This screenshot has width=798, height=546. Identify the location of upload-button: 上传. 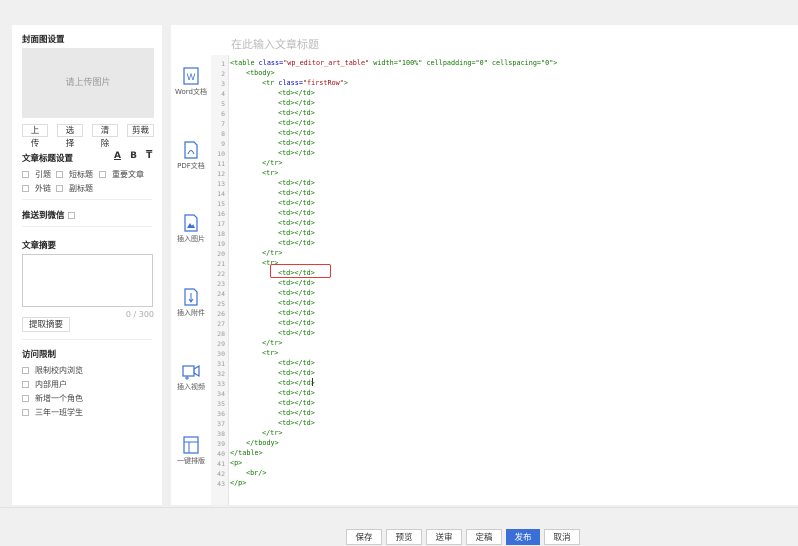
(35, 136).